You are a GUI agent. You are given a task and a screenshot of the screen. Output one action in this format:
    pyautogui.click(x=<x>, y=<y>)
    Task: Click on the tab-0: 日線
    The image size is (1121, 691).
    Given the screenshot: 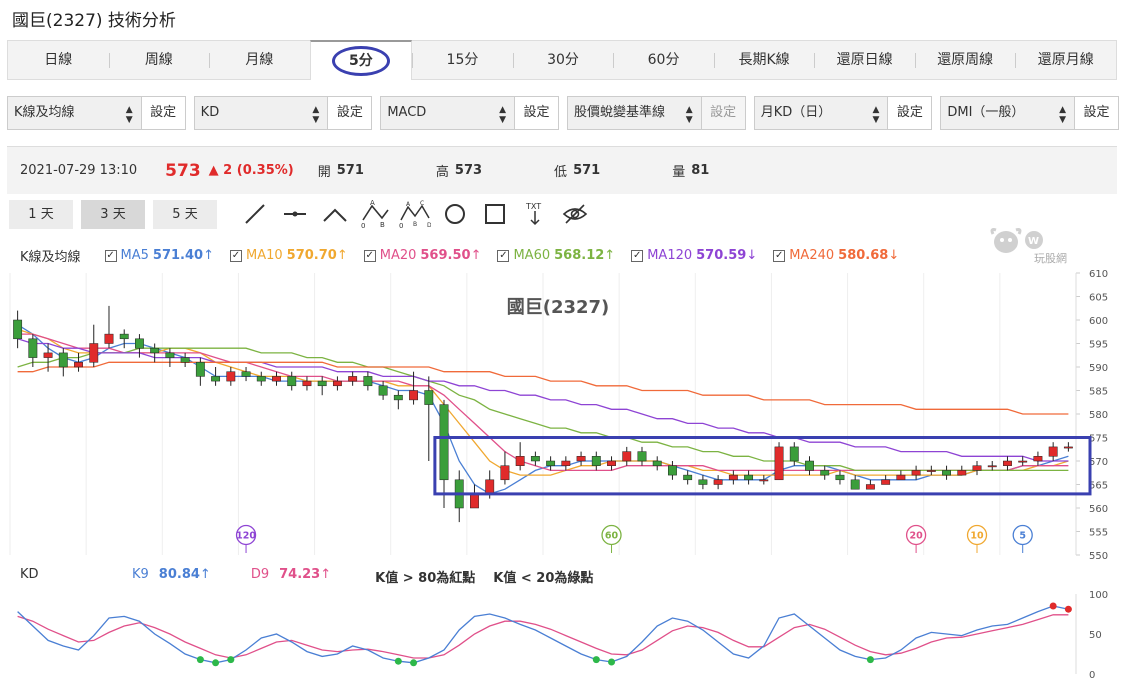 What is the action you would take?
    pyautogui.click(x=58, y=60)
    